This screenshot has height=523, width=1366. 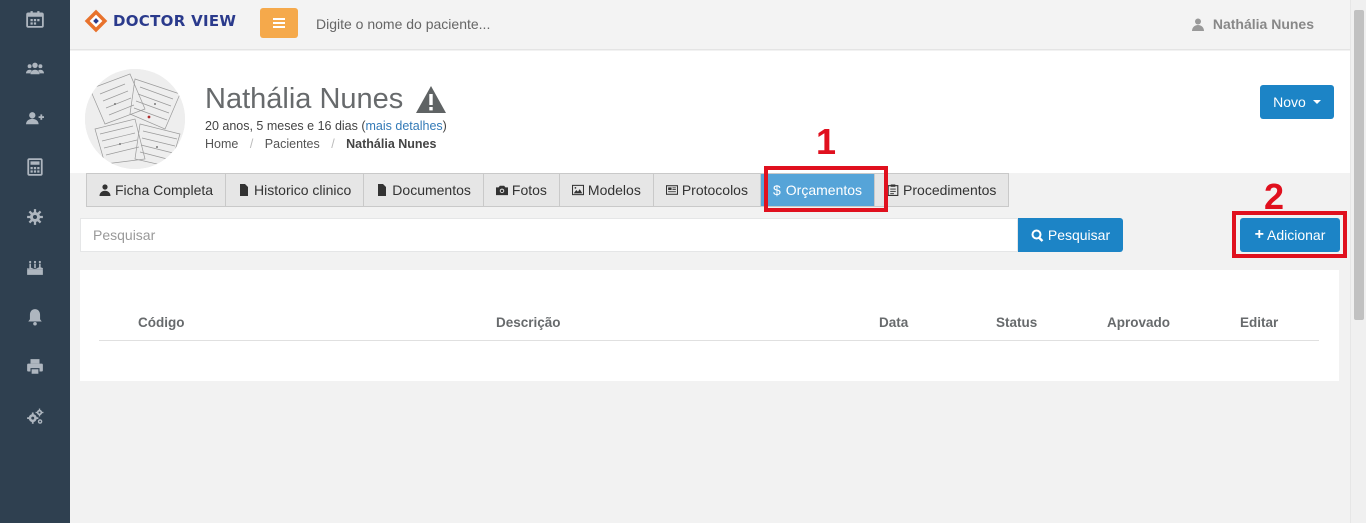 I want to click on age-text: 20 anos, 5 meses e 16 dias (, so click(x=285, y=126).